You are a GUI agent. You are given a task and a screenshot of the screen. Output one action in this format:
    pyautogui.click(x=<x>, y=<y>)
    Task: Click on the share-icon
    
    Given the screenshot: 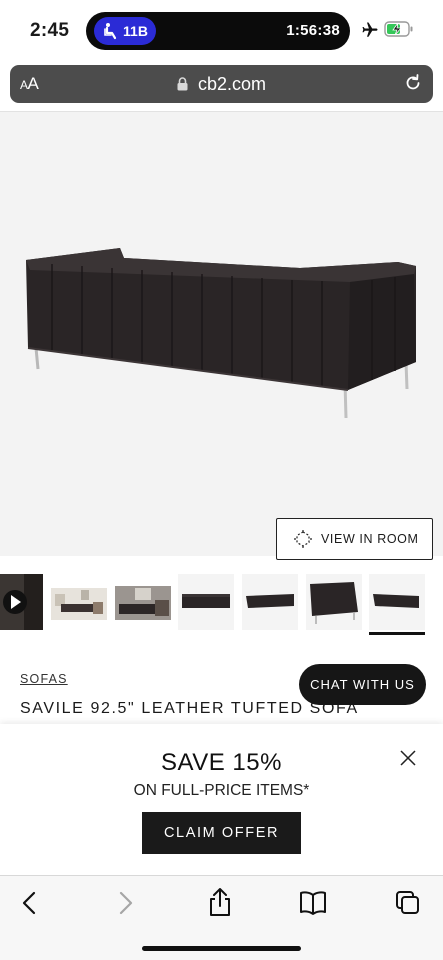 What is the action you would take?
    pyautogui.click(x=220, y=902)
    